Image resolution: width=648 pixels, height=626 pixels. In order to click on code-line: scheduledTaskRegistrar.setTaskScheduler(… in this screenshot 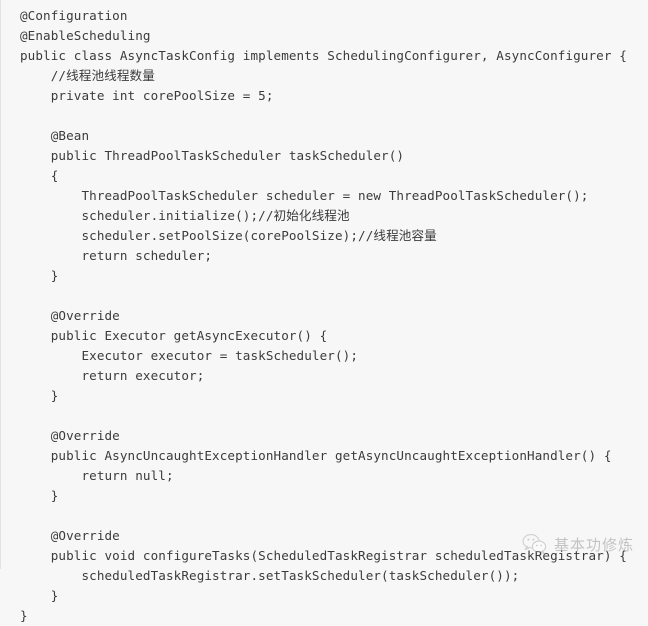, I will do `click(270, 575)`.